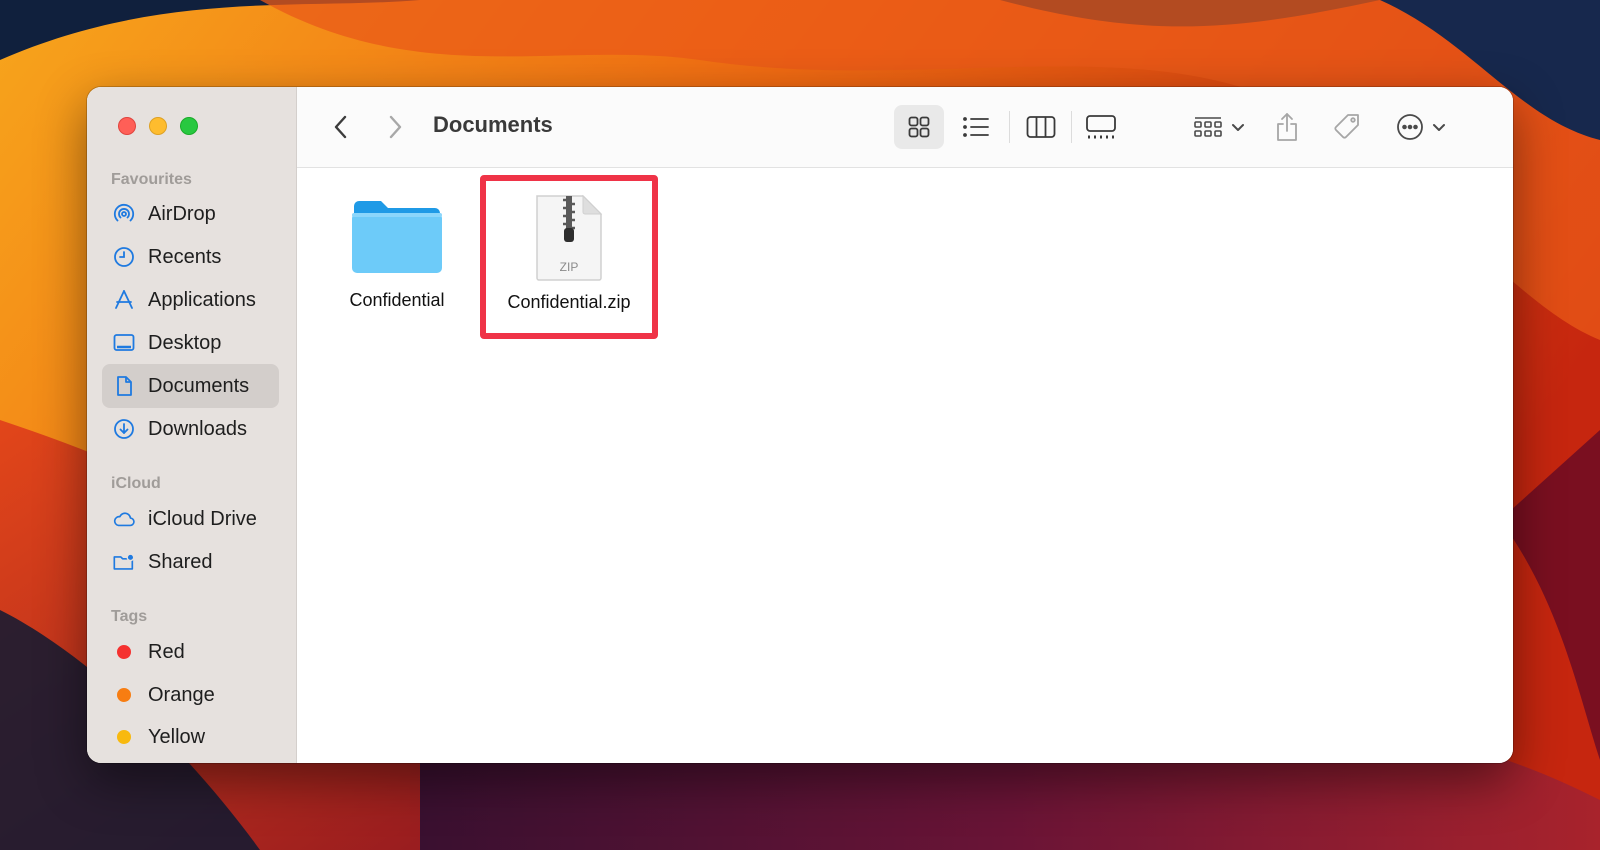 This screenshot has width=1600, height=850. I want to click on yellow-tag-dot-icon, so click(124, 737).